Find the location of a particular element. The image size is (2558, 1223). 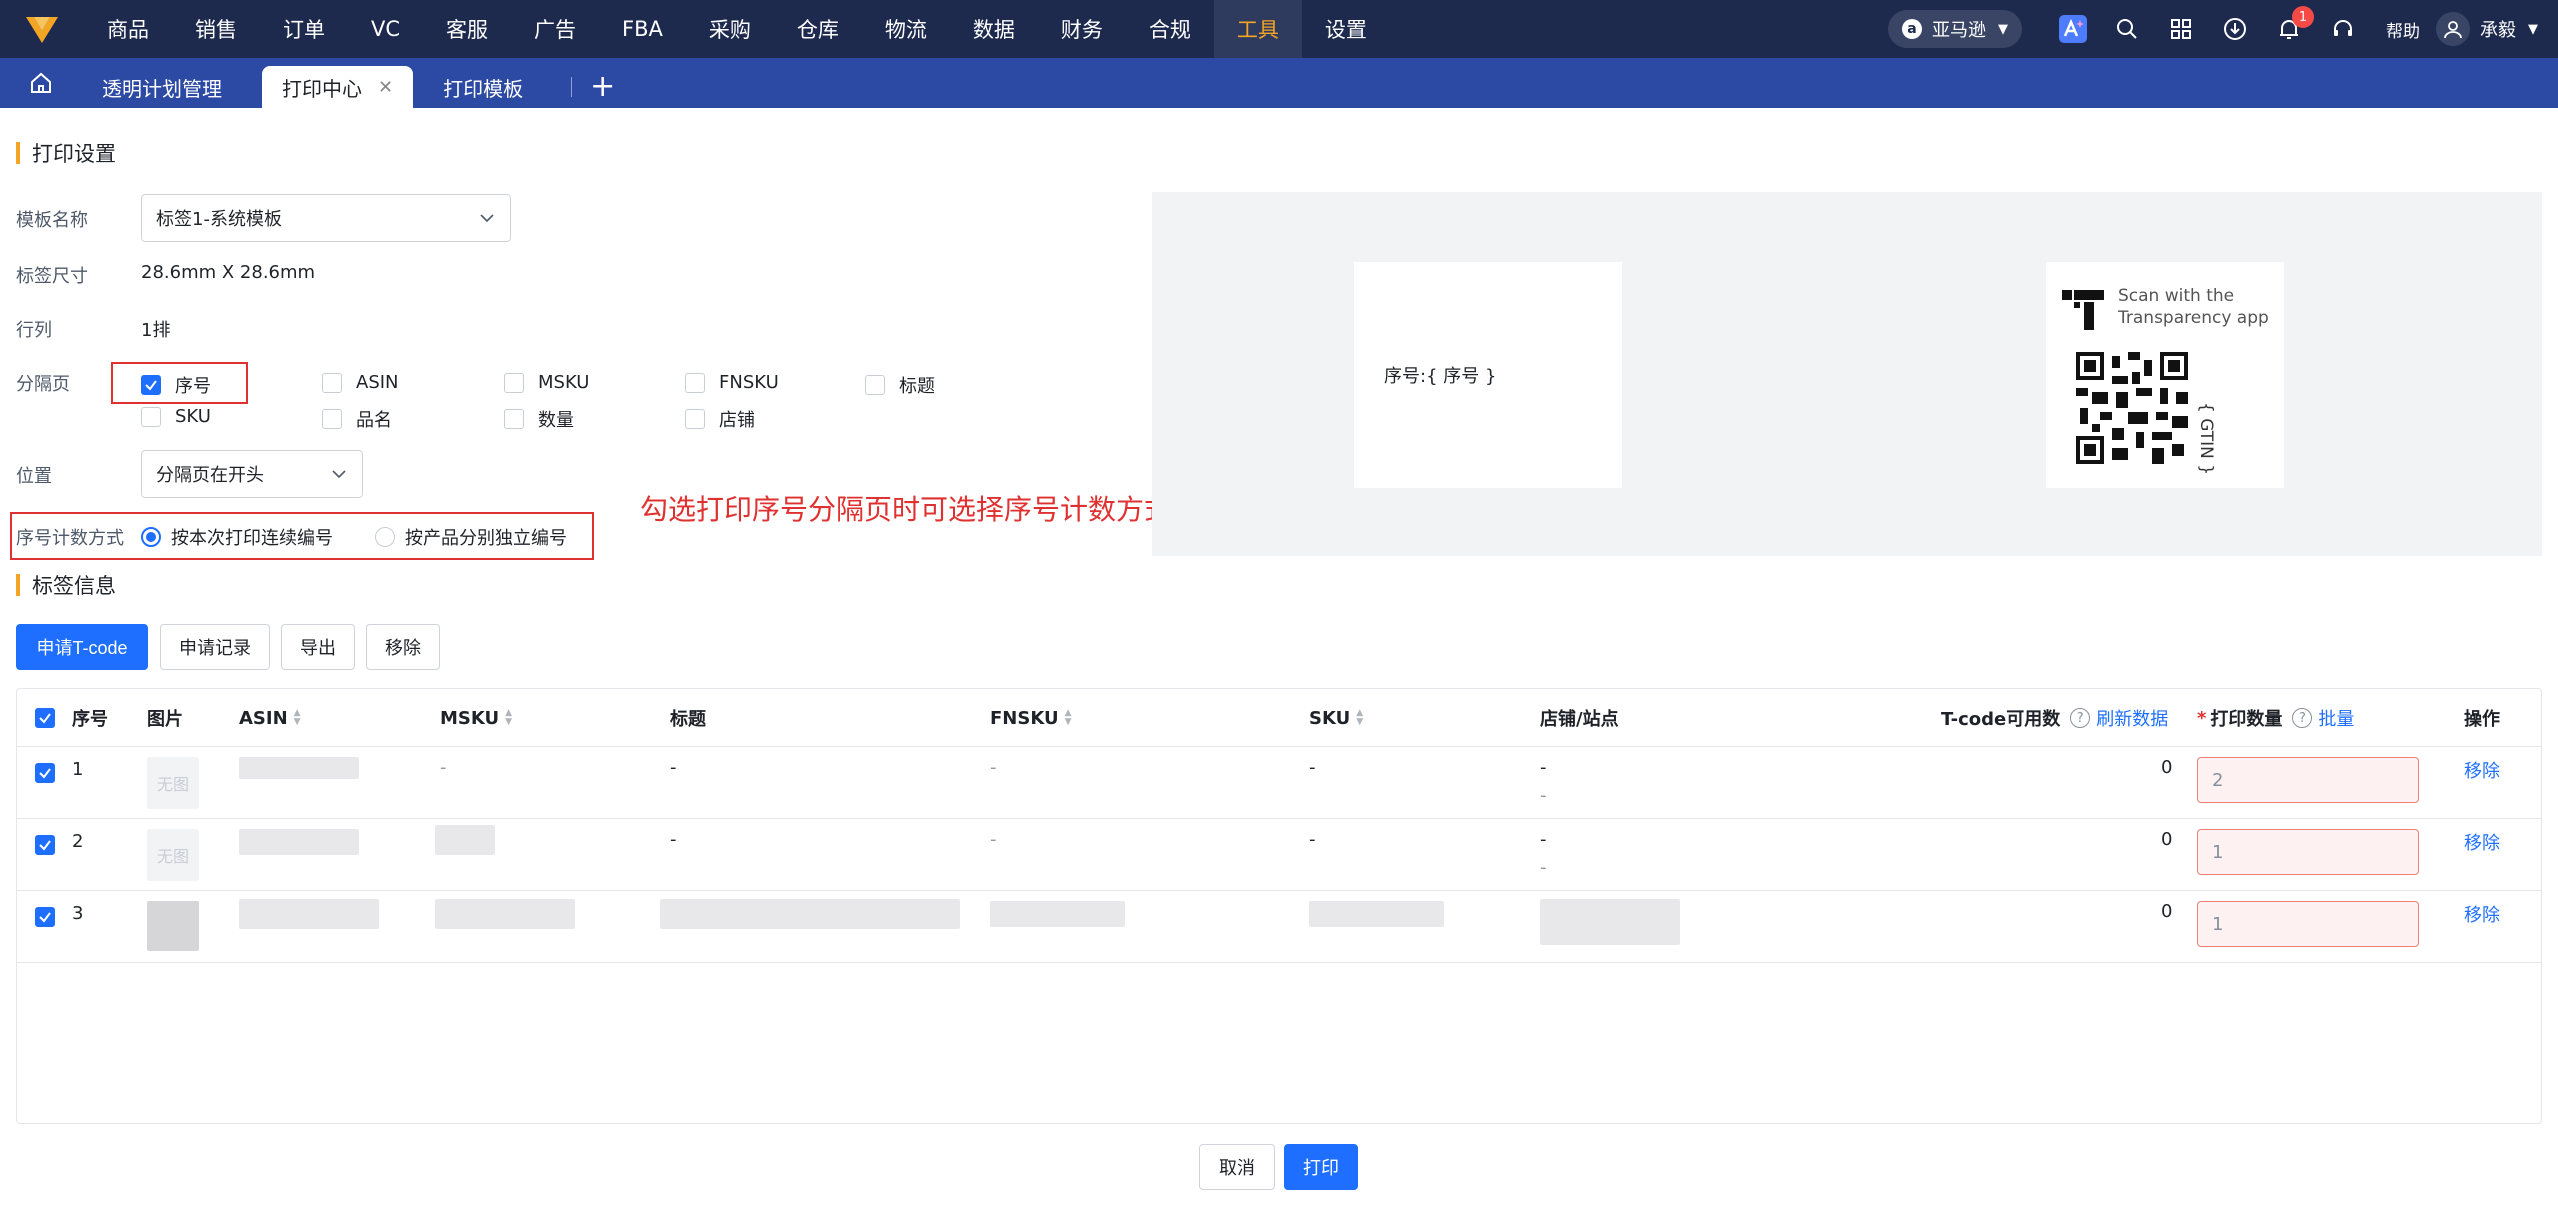

nav-item-data: 数据 is located at coordinates (994, 29).